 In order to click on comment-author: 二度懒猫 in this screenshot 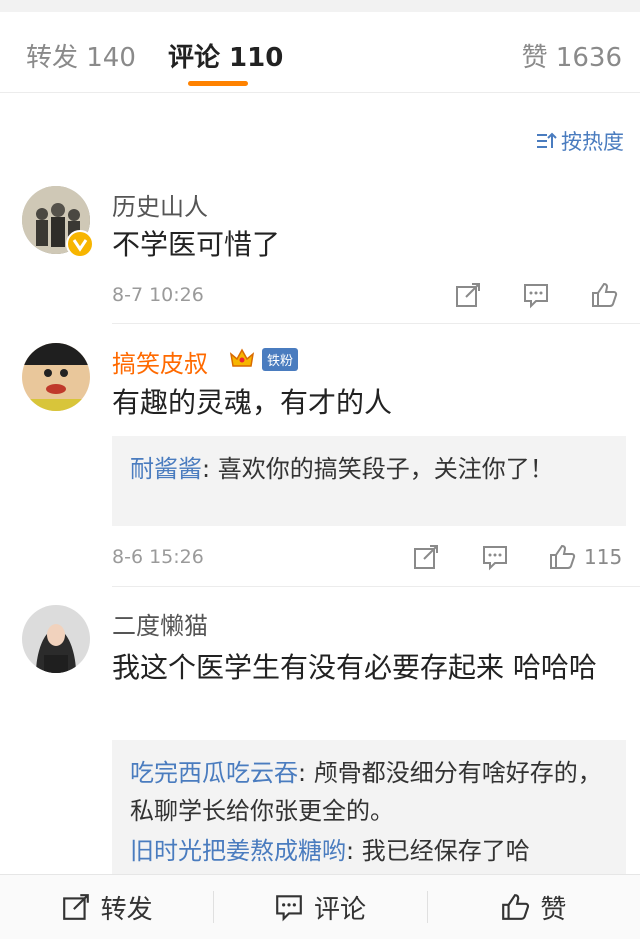, I will do `click(160, 623)`.